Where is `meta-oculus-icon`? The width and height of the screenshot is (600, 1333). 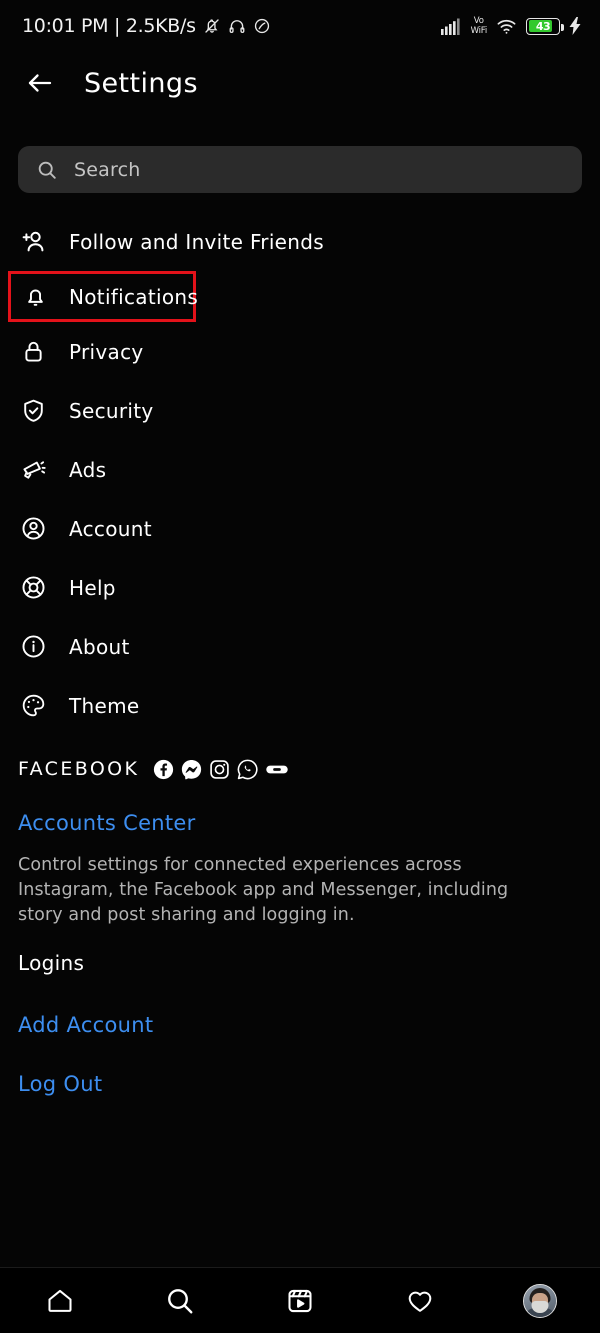
meta-oculus-icon is located at coordinates (277, 769).